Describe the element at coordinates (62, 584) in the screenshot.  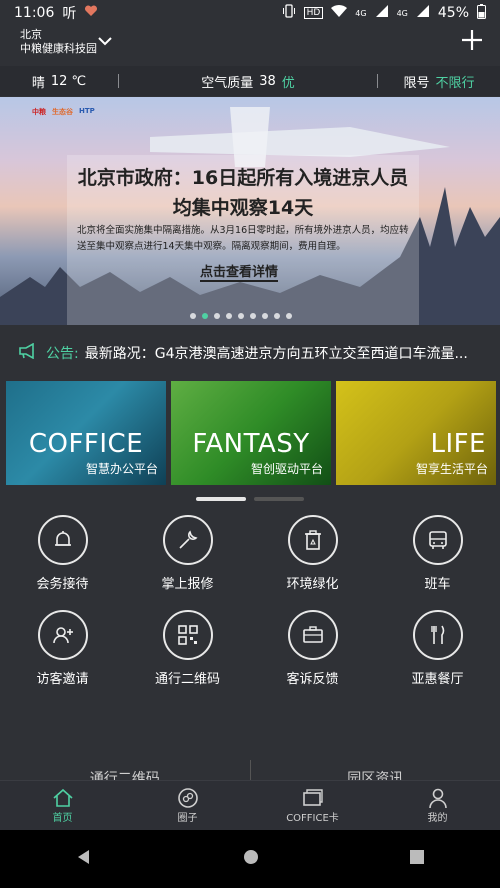
I see `service-label: 会务接待` at that location.